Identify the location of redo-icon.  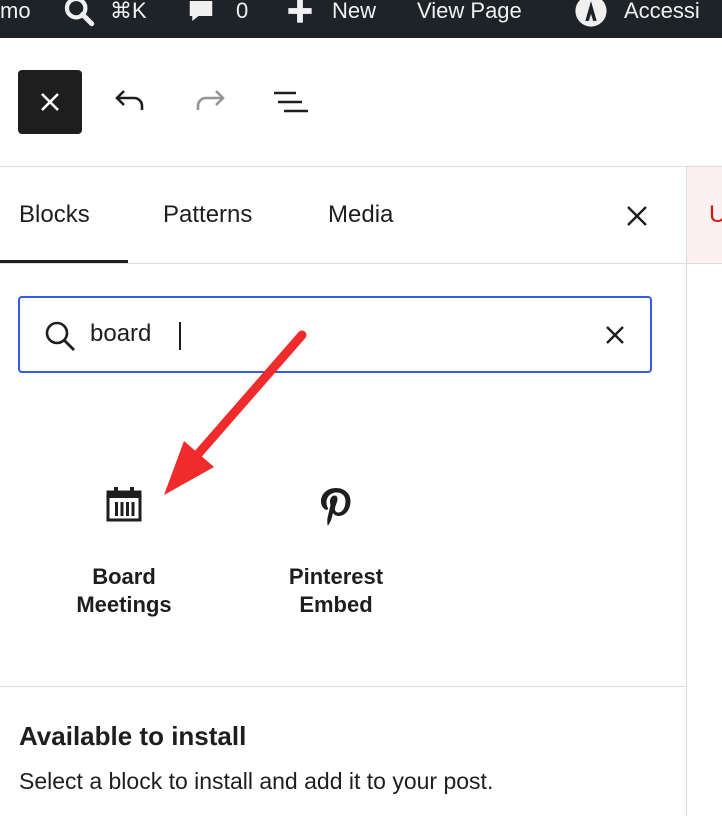
(210, 100).